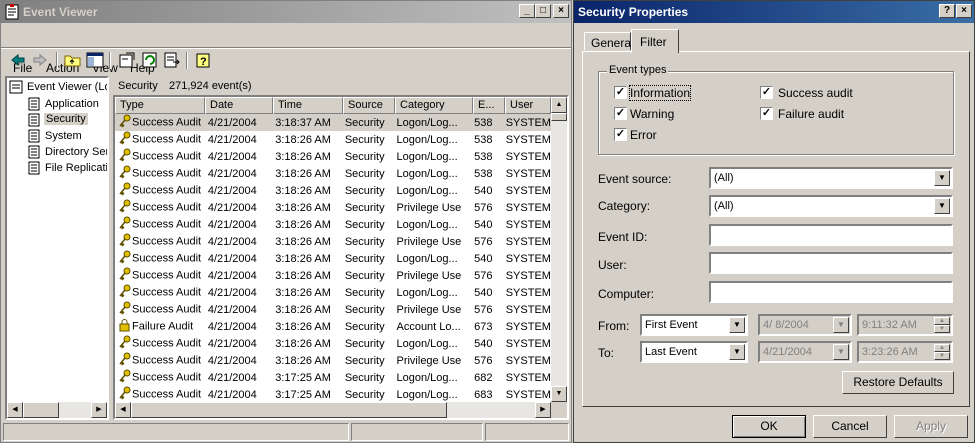 The height and width of the screenshot is (443, 975). I want to click on restore-defaults-button: Restore Defaults, so click(898, 382).